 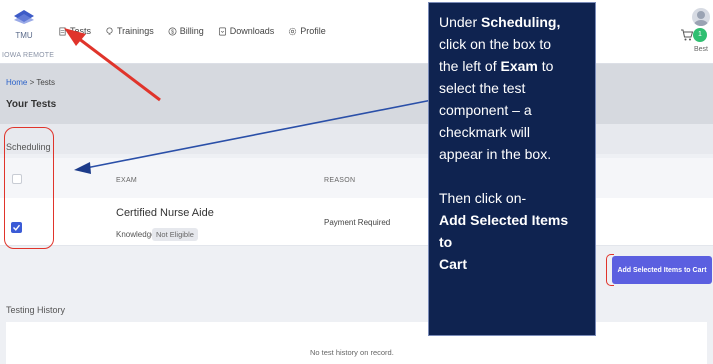 I want to click on logo-text: TMU, so click(x=24, y=35).